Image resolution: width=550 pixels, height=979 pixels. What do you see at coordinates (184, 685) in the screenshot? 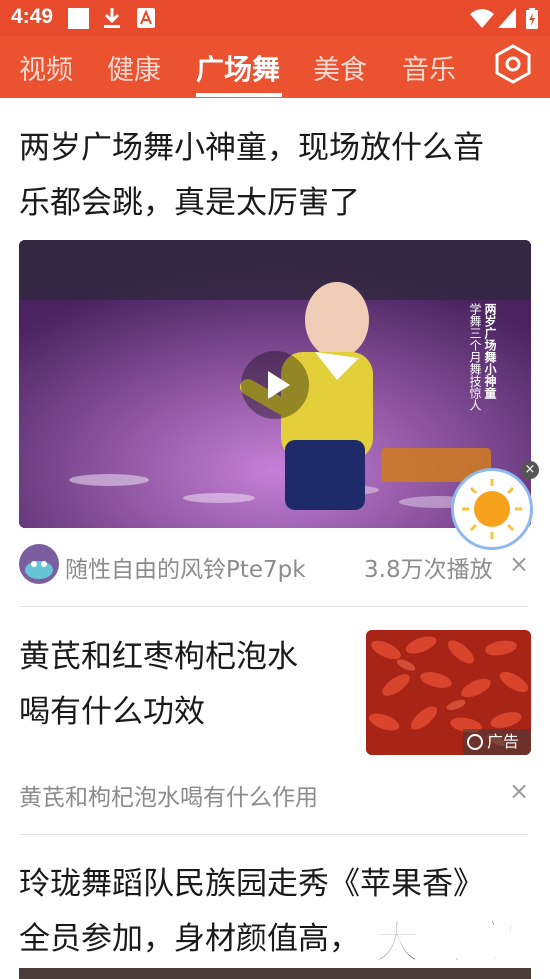
I see `ad-headline: 黄芪和红枣枸杞泡水 喝有什么功效` at bounding box center [184, 685].